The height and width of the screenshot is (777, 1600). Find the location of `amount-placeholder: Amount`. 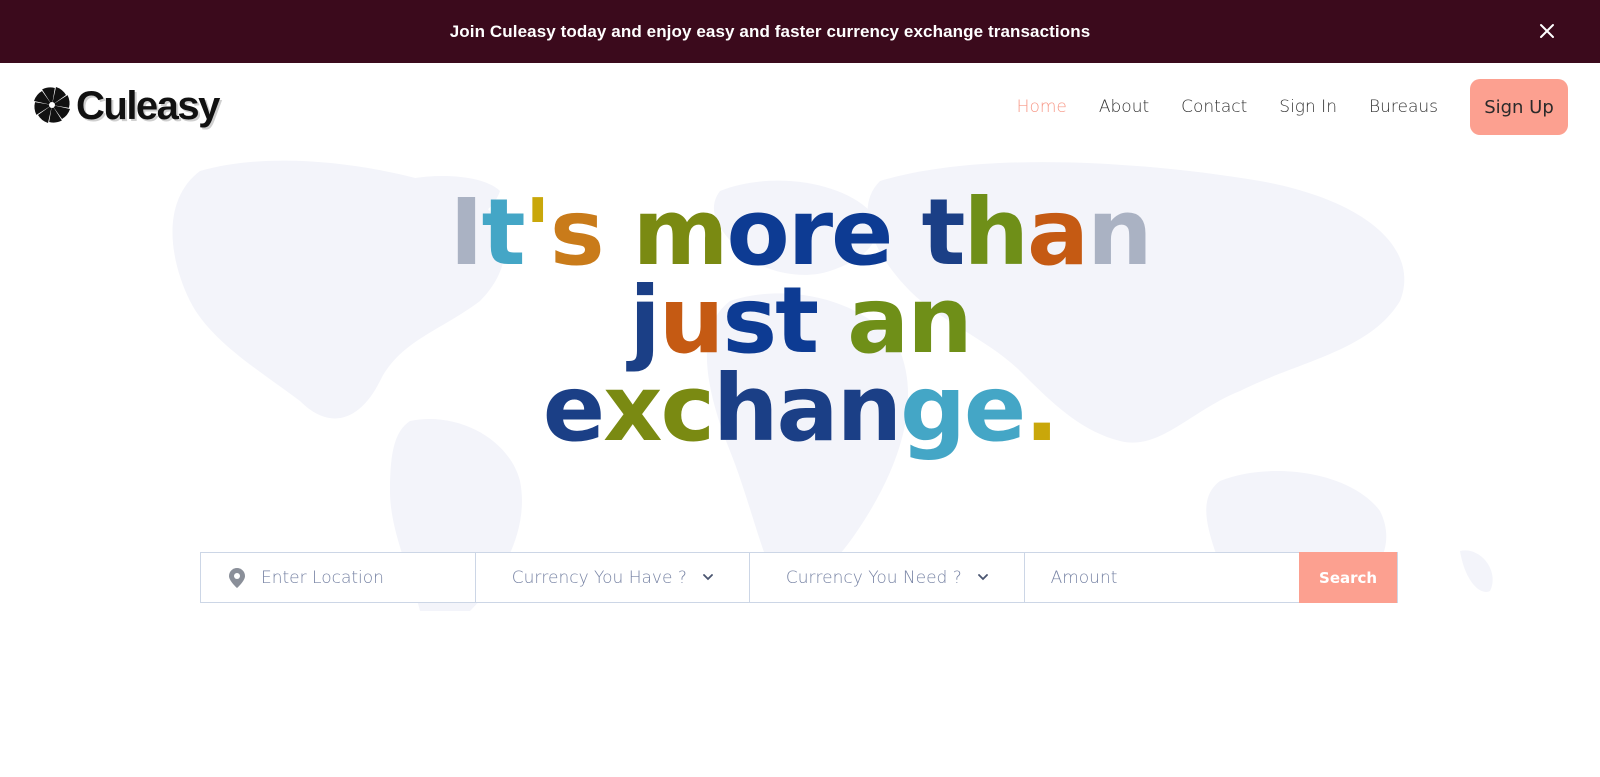

amount-placeholder: Amount is located at coordinates (1084, 577).